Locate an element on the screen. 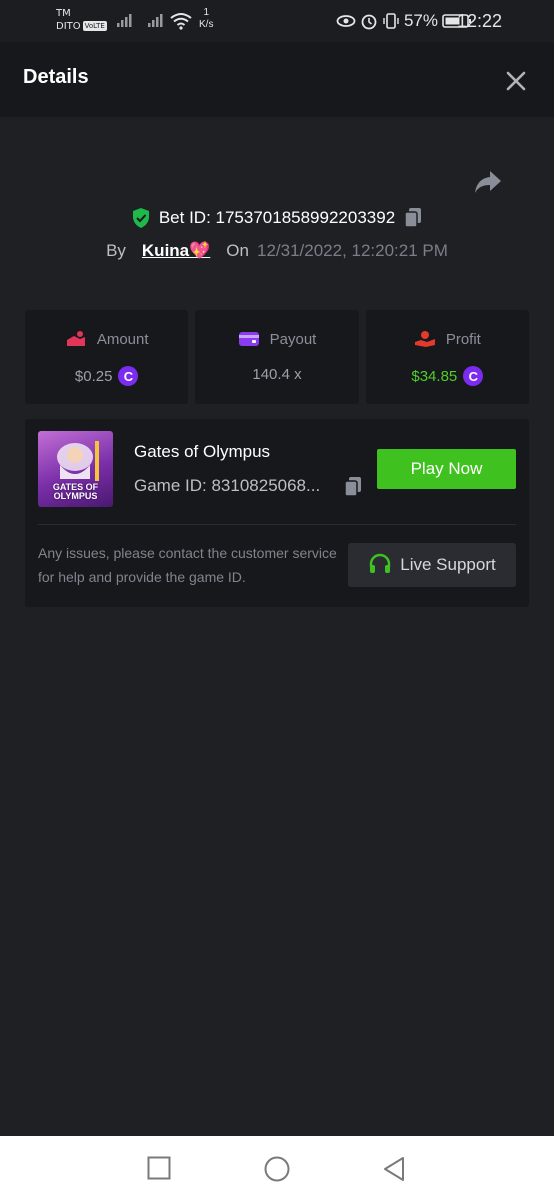 The width and height of the screenshot is (554, 1200). stat-label: Profit is located at coordinates (463, 339).